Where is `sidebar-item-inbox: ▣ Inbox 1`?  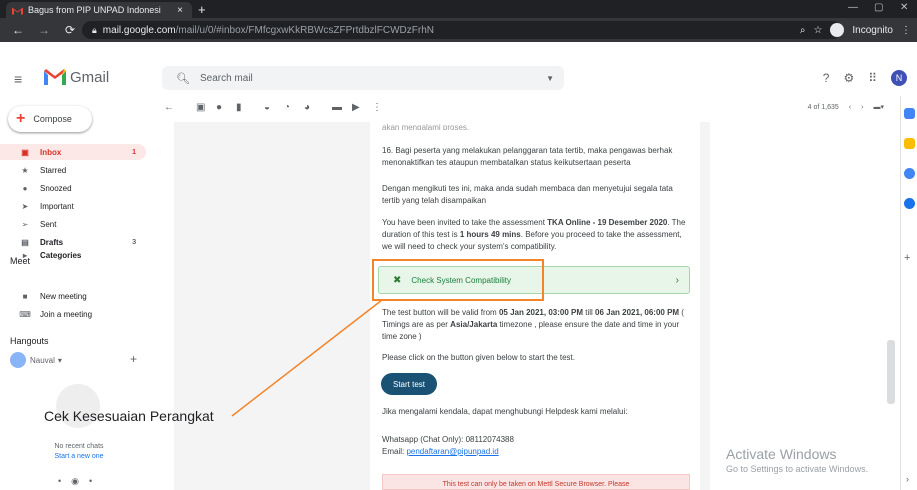
sidebar-item-inbox: ▣ Inbox 1 is located at coordinates (73, 152).